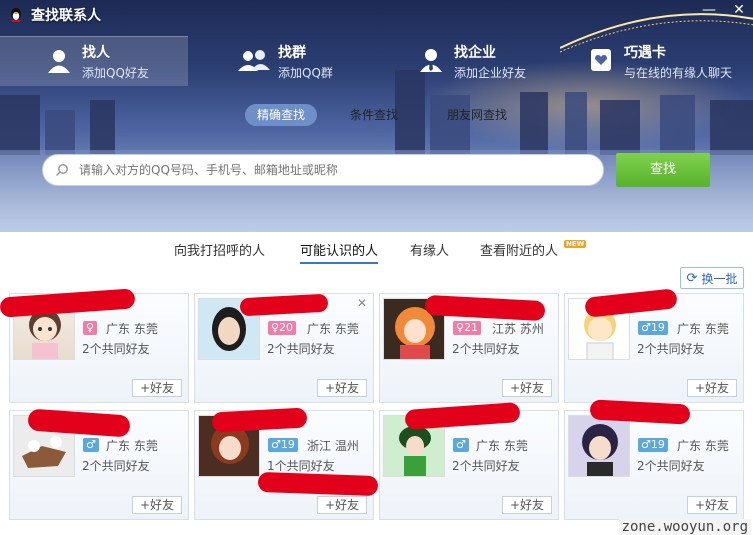 Image resolution: width=753 pixels, height=535 pixels. Describe the element at coordinates (362, 303) in the screenshot. I see `close-card-icon: ✕` at that location.